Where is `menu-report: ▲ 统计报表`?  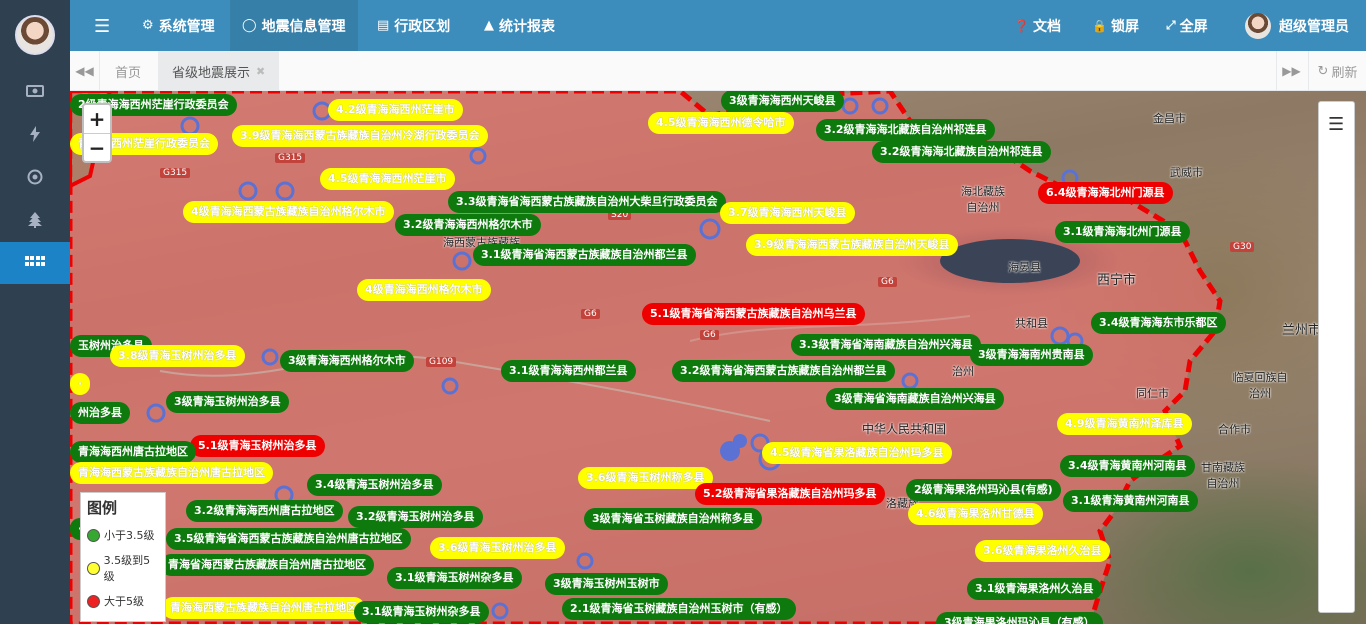
menu-report: ▲ 统计报表 is located at coordinates (519, 25).